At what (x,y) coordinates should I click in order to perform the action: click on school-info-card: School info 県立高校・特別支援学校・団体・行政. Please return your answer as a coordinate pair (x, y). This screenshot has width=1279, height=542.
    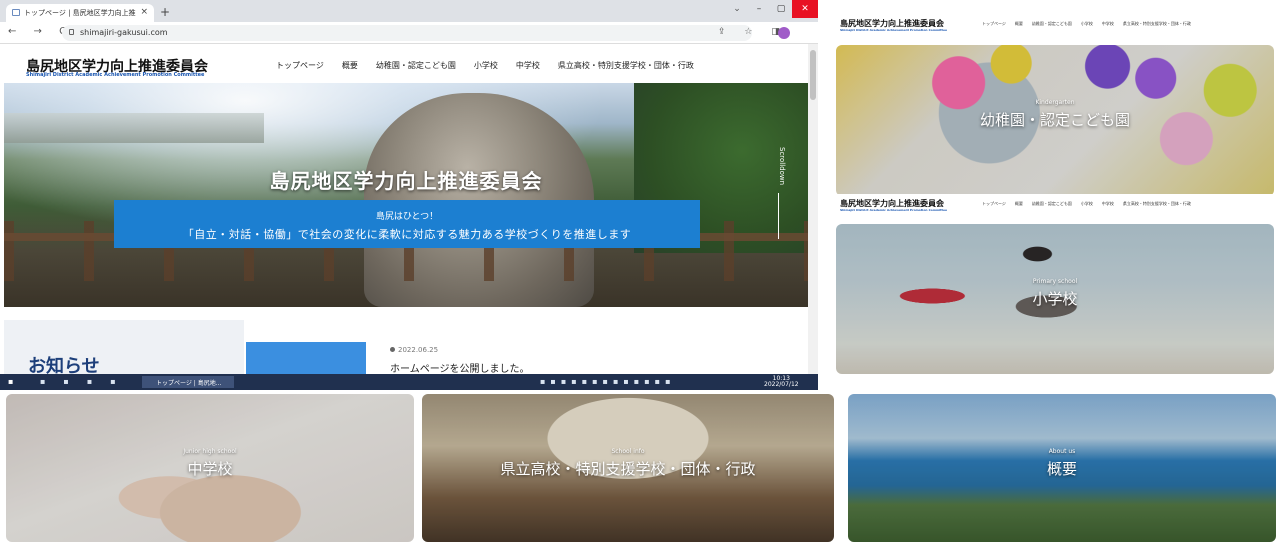
    Looking at the image, I should click on (628, 468).